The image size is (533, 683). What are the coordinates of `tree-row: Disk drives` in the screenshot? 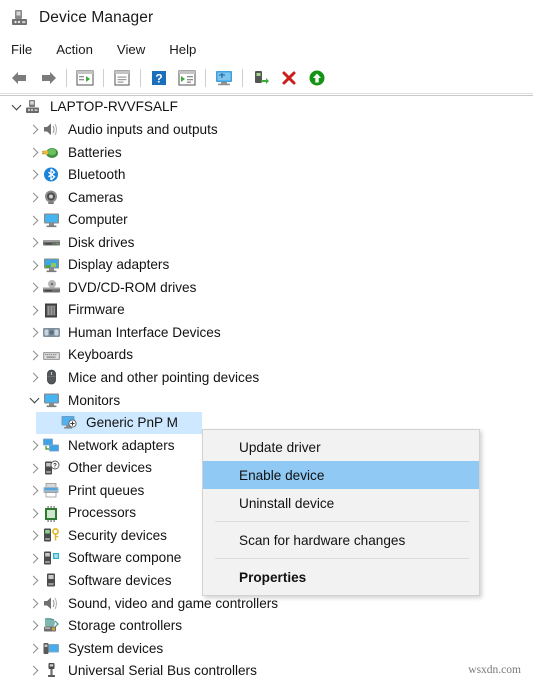 It's located at (266, 242).